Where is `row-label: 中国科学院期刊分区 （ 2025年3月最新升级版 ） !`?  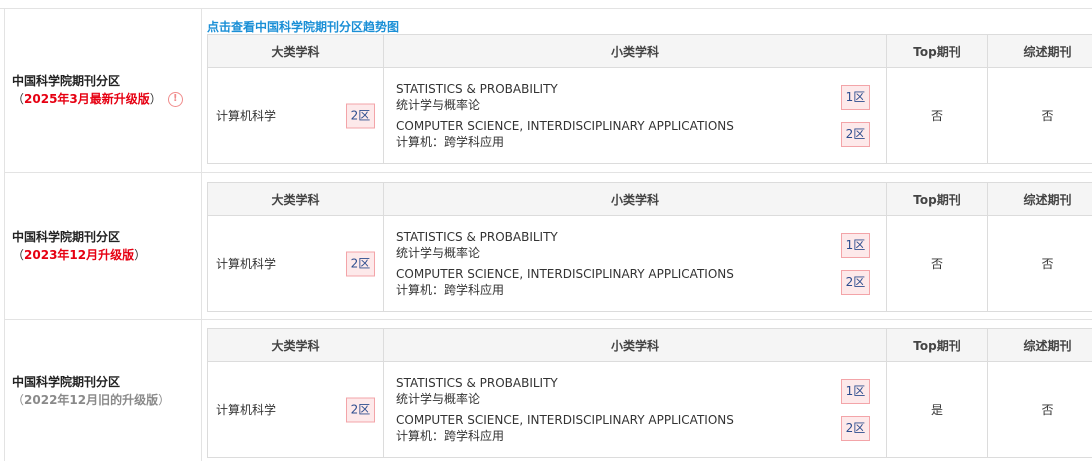 row-label: 中国科学院期刊分区 （ 2025年3月最新升级版 ） ! is located at coordinates (103, 90).